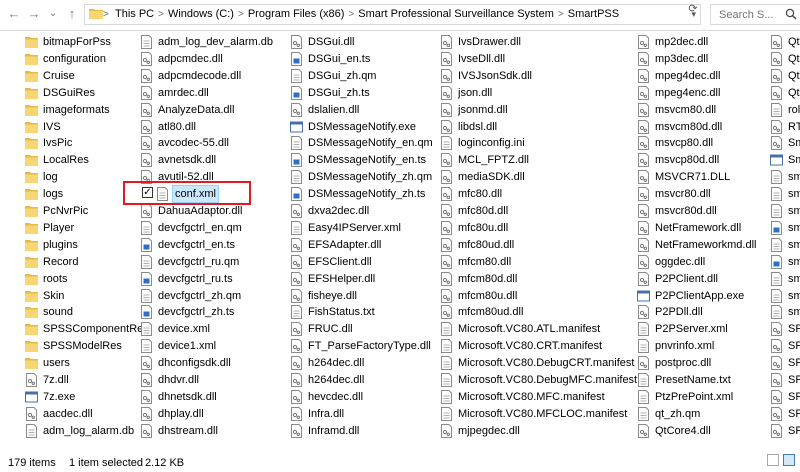 This screenshot has height=472, width=800. Describe the element at coordinates (89, 430) in the screenshot. I see `item-name: adm_log_alarm.db` at that location.